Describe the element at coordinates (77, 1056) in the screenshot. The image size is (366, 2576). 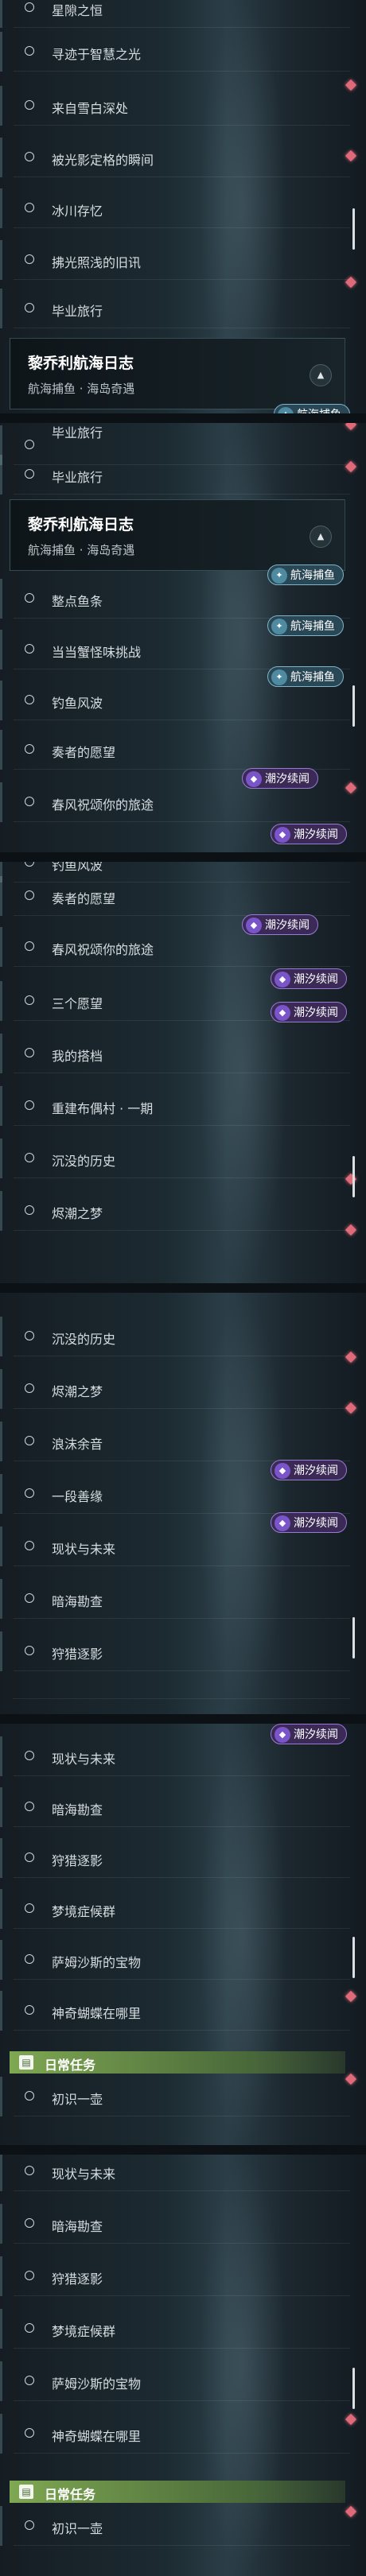
I see `quest-label: 我的搭档` at that location.